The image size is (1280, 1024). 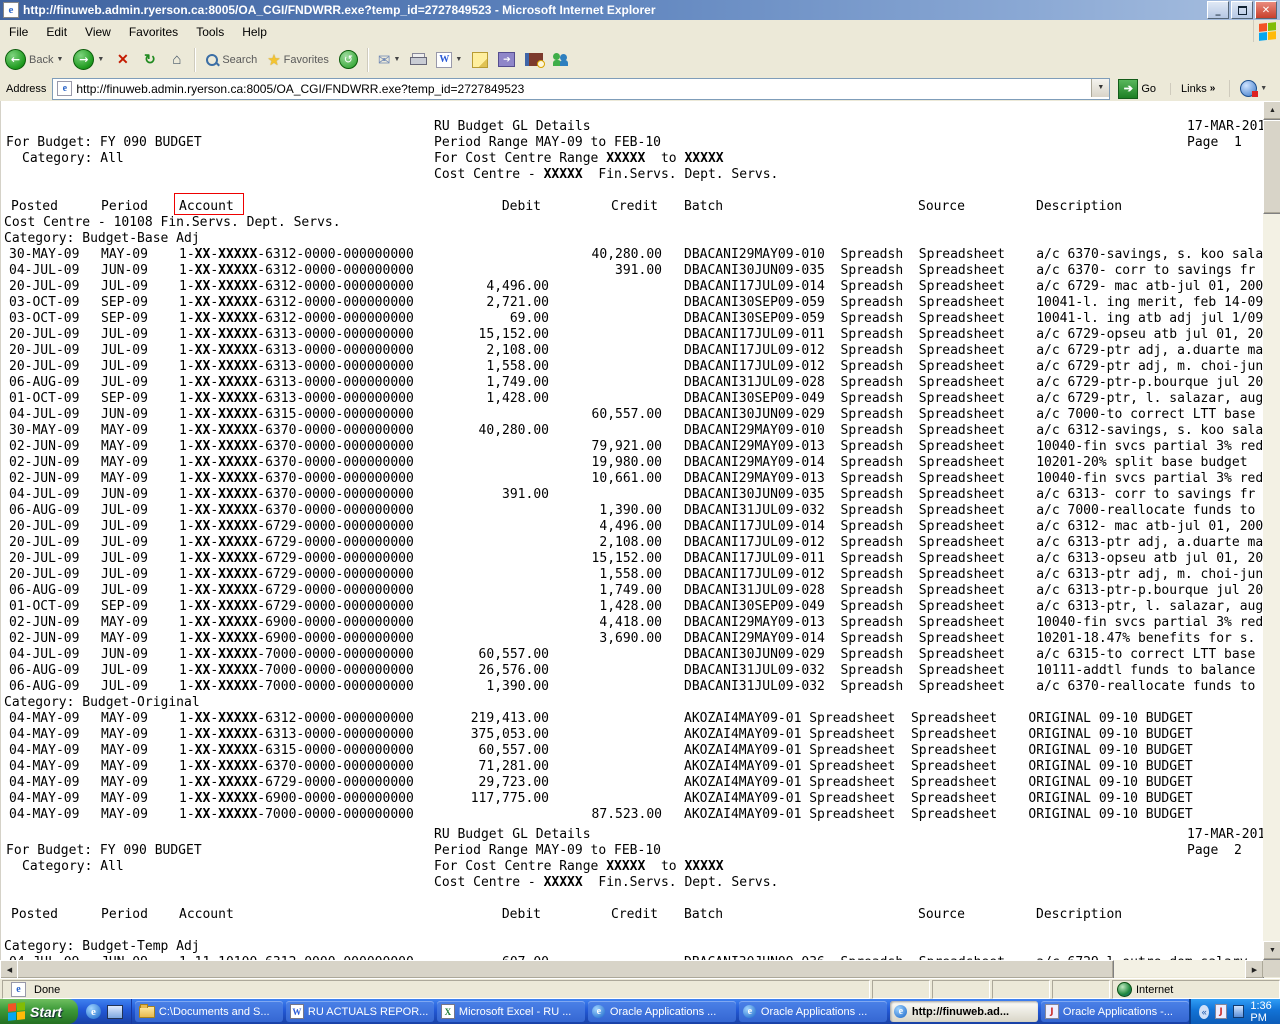 I want to click on discuss-note-icon, so click(x=480, y=59).